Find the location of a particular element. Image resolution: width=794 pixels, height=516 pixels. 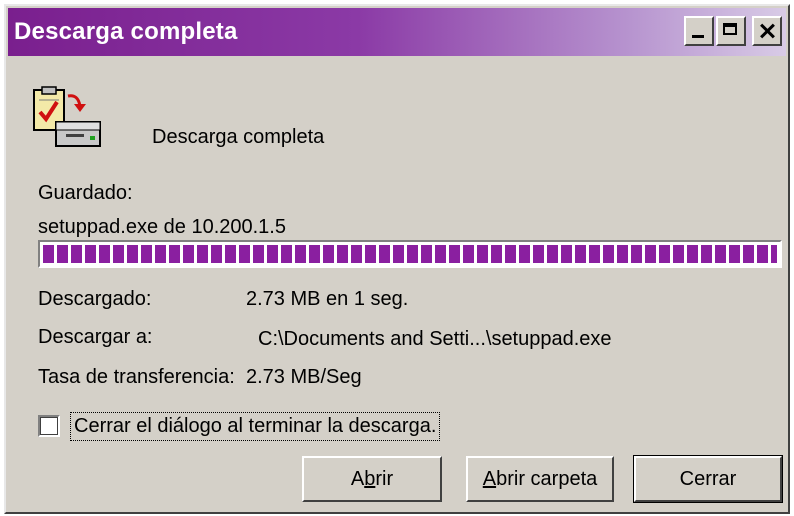

download-progress-bar is located at coordinates (410, 254).